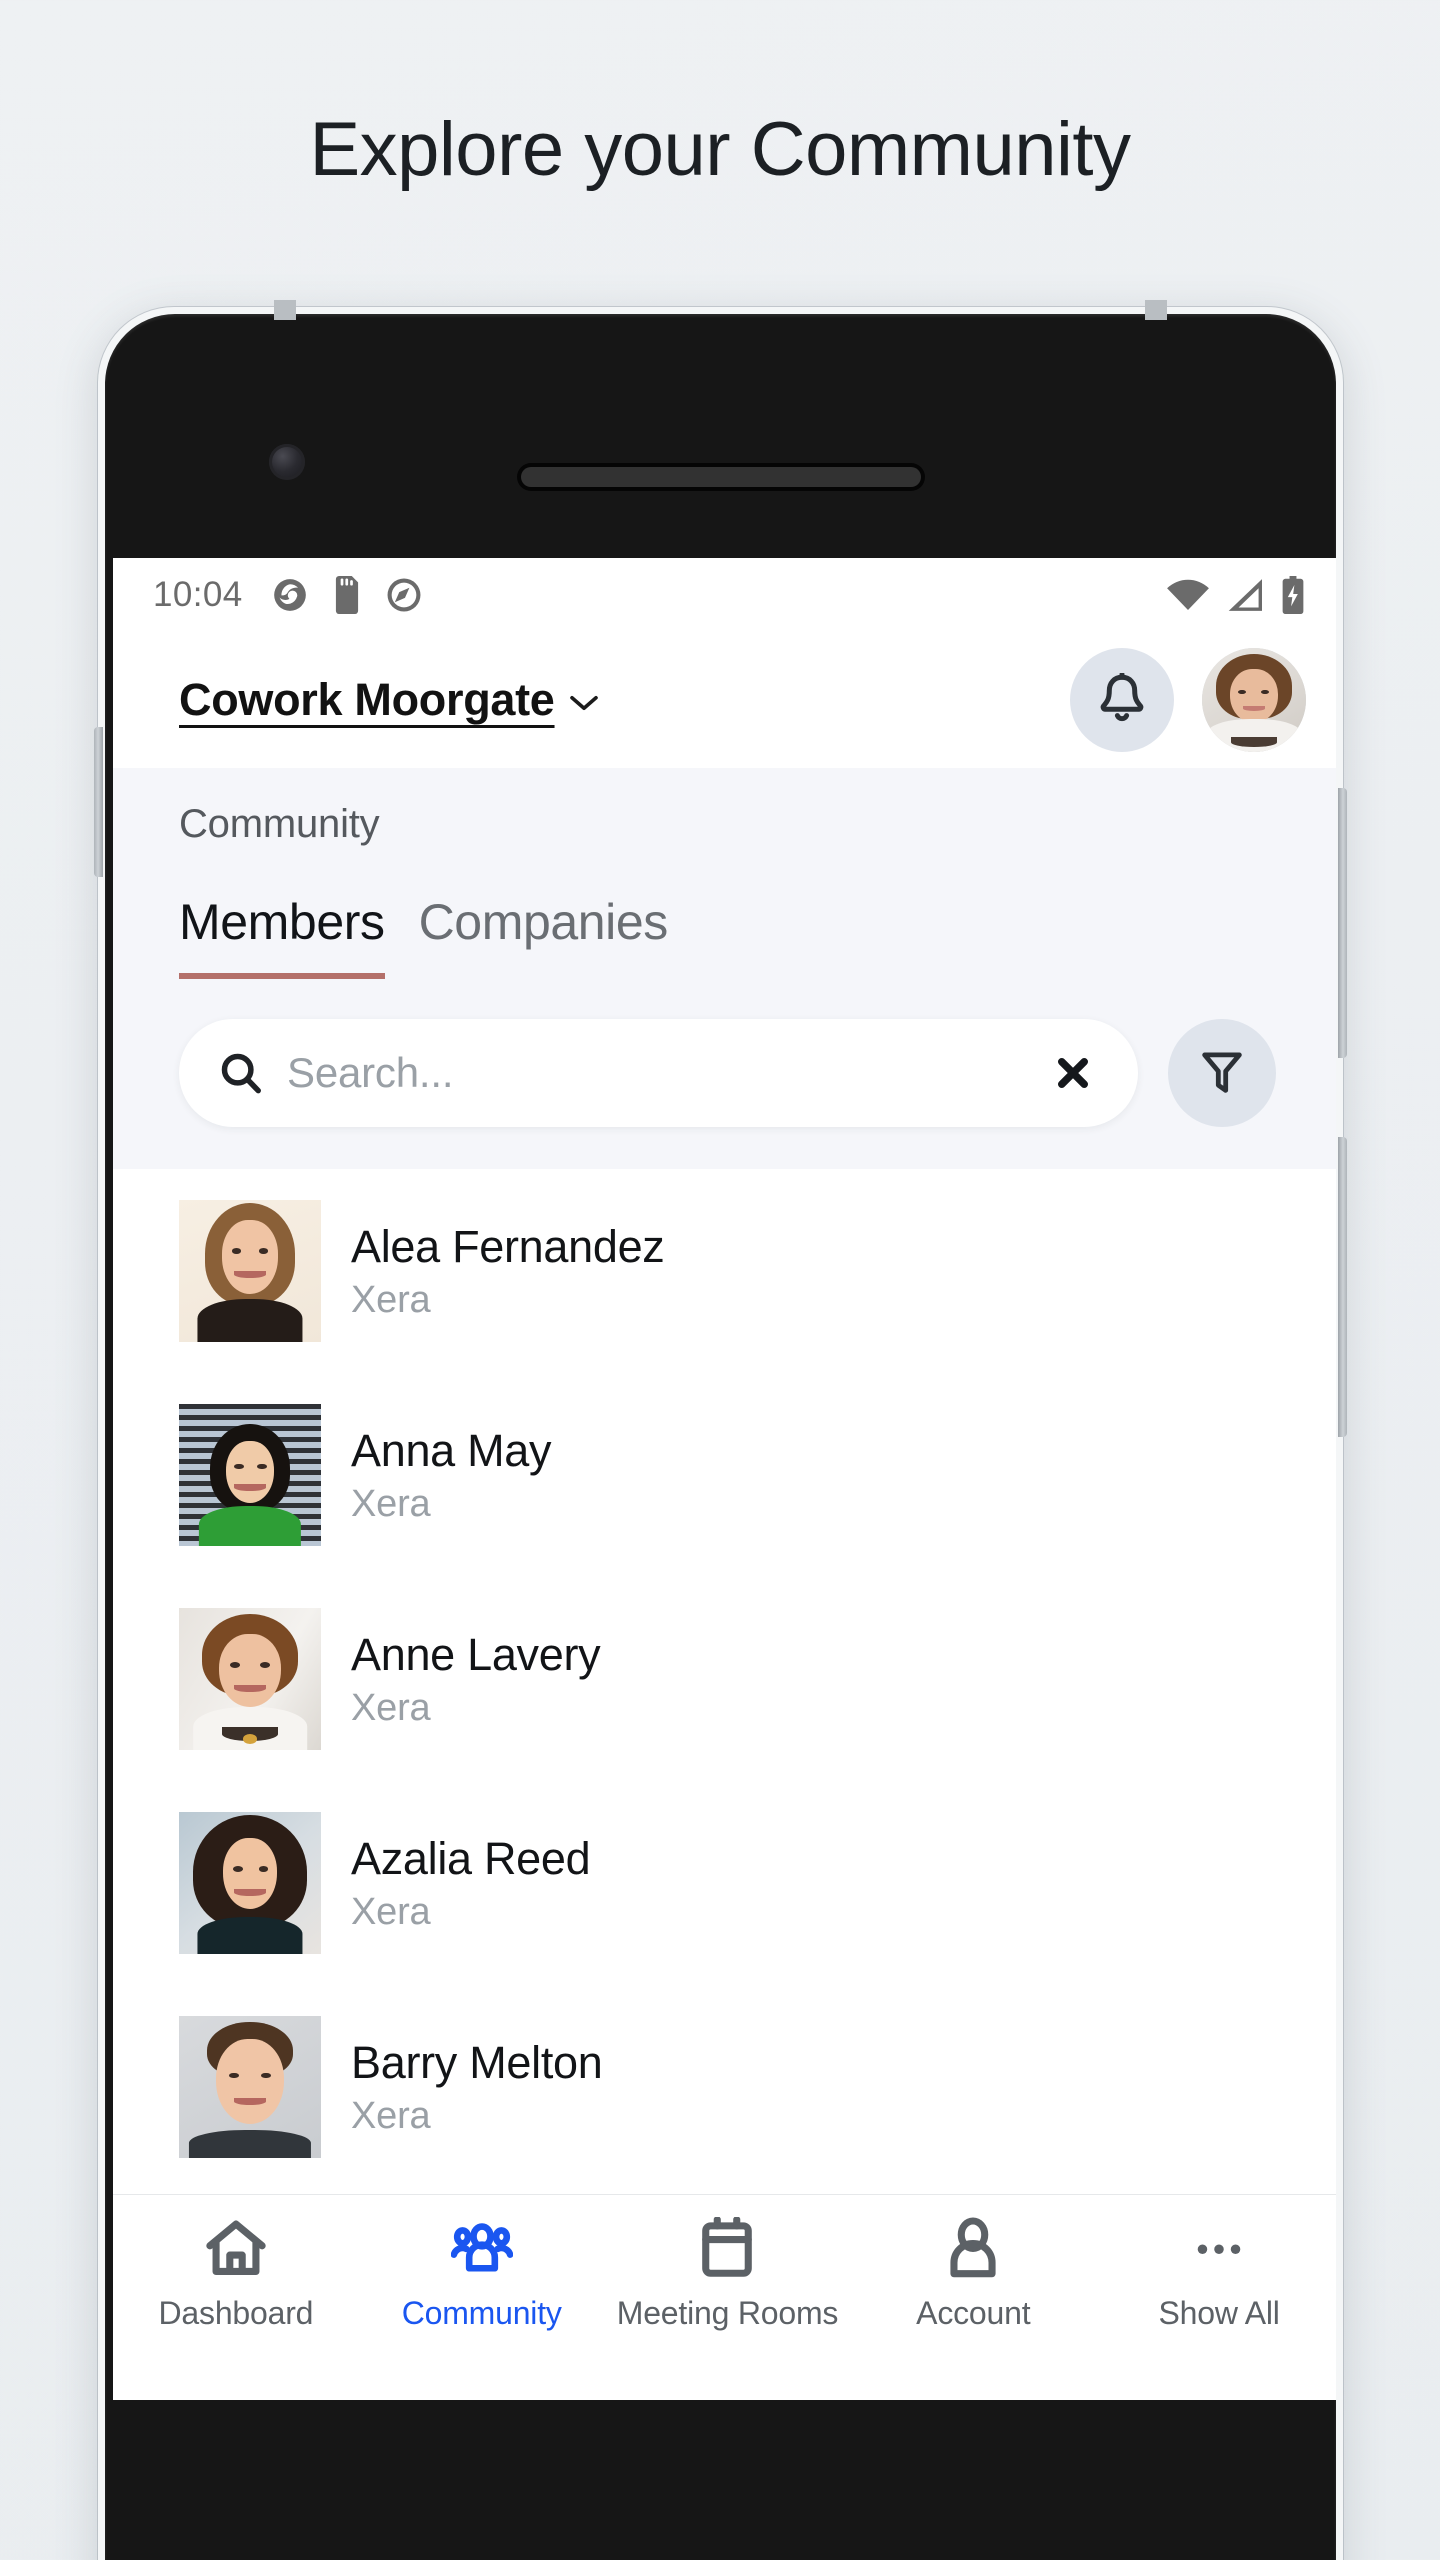 The width and height of the screenshot is (1440, 2560). Describe the element at coordinates (282, 936) in the screenshot. I see `tab-members: Members` at that location.